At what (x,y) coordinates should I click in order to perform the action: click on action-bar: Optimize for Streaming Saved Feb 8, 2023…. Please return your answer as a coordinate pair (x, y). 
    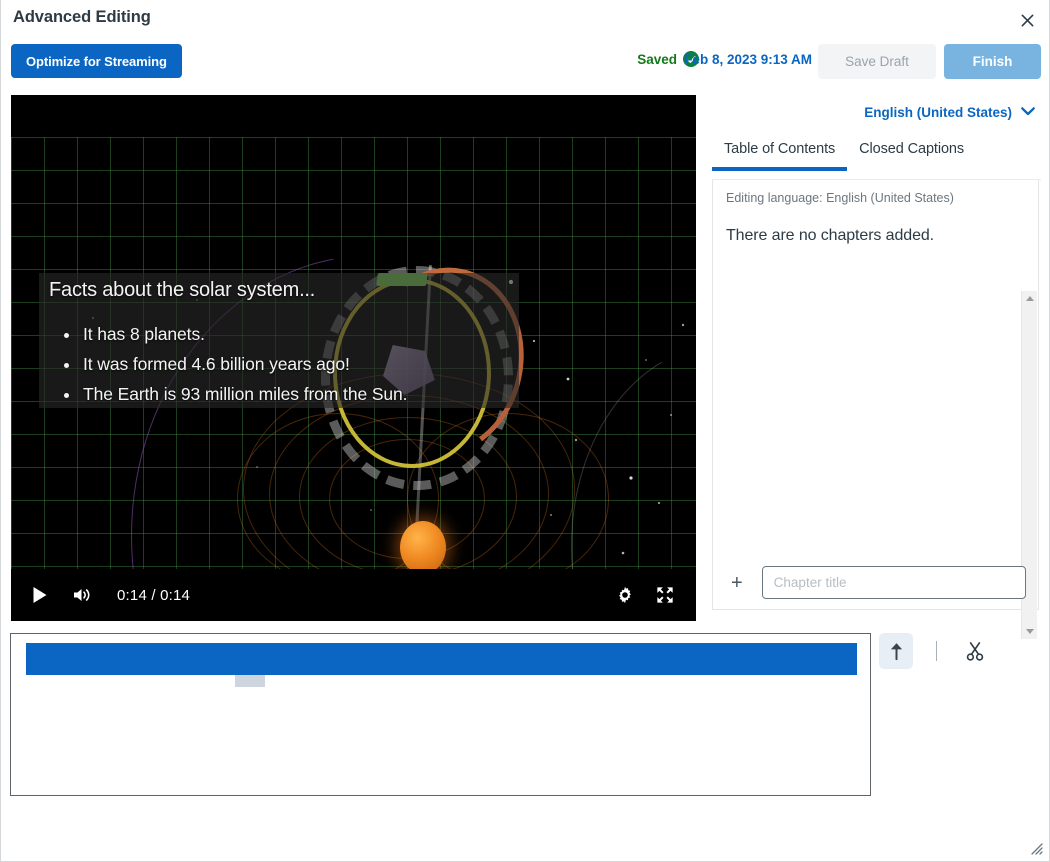
    Looking at the image, I should click on (525, 66).